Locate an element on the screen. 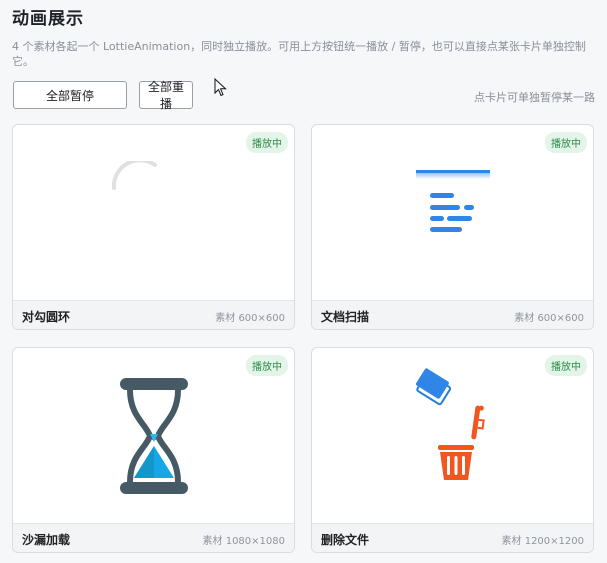 The width and height of the screenshot is (607, 563). document-scan-icon is located at coordinates (453, 201).